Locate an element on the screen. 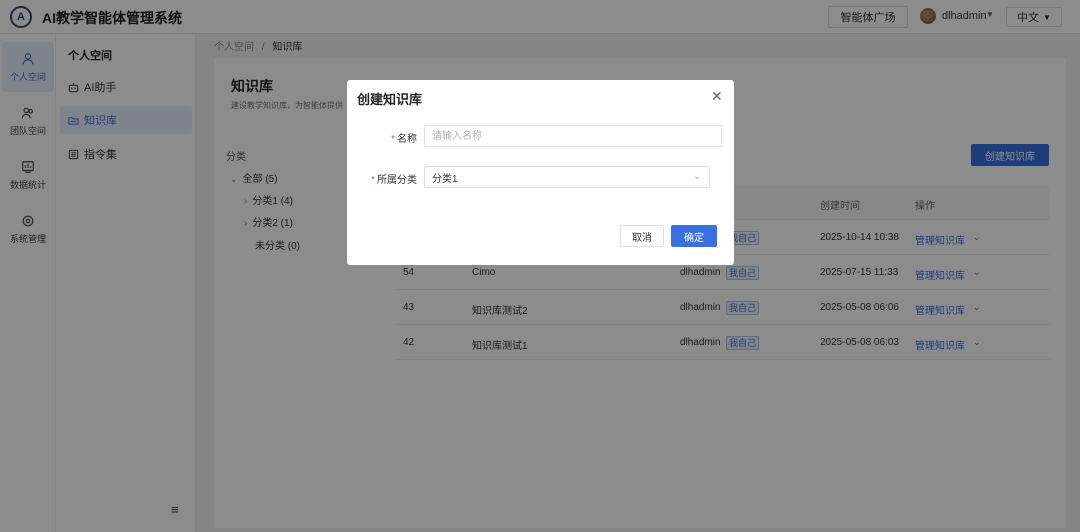 Image resolution: width=1080 pixels, height=532 pixels. cancel-button: 取消 is located at coordinates (642, 236).